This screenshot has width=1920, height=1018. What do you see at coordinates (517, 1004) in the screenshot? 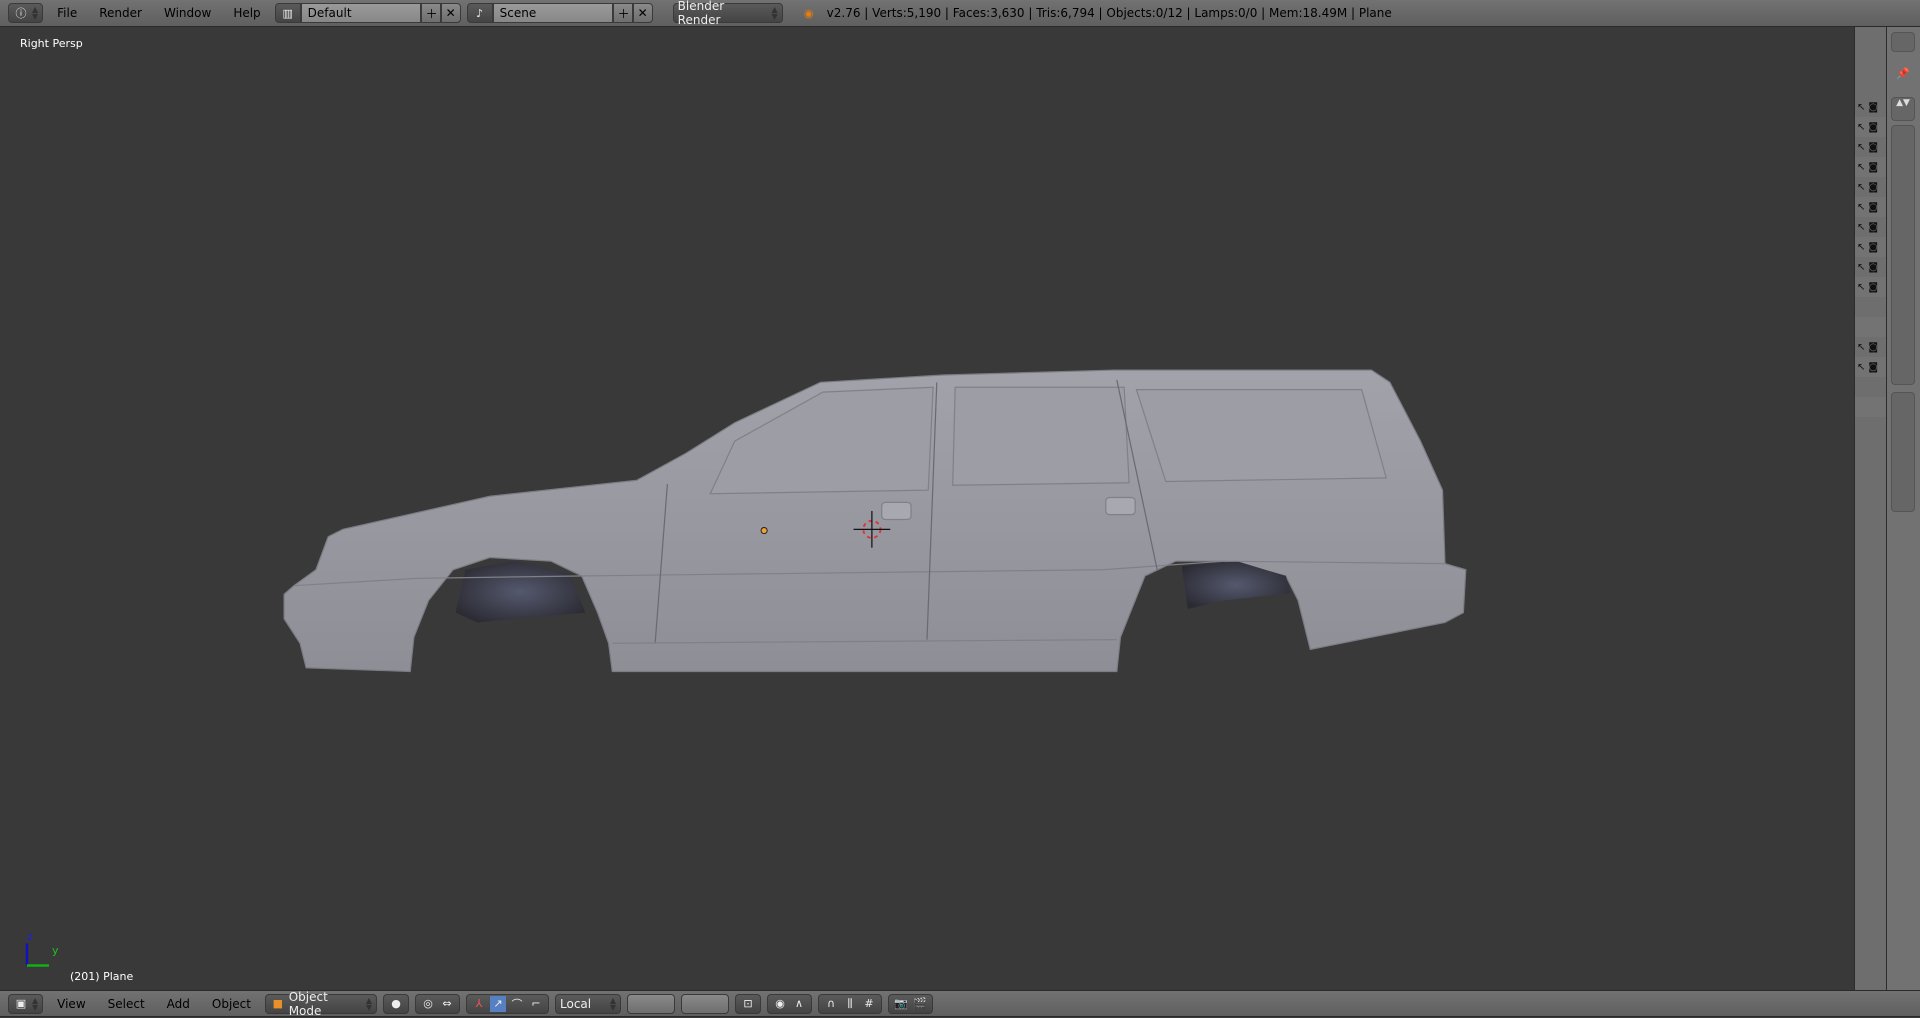
I see `rotate-icon: ⌒` at bounding box center [517, 1004].